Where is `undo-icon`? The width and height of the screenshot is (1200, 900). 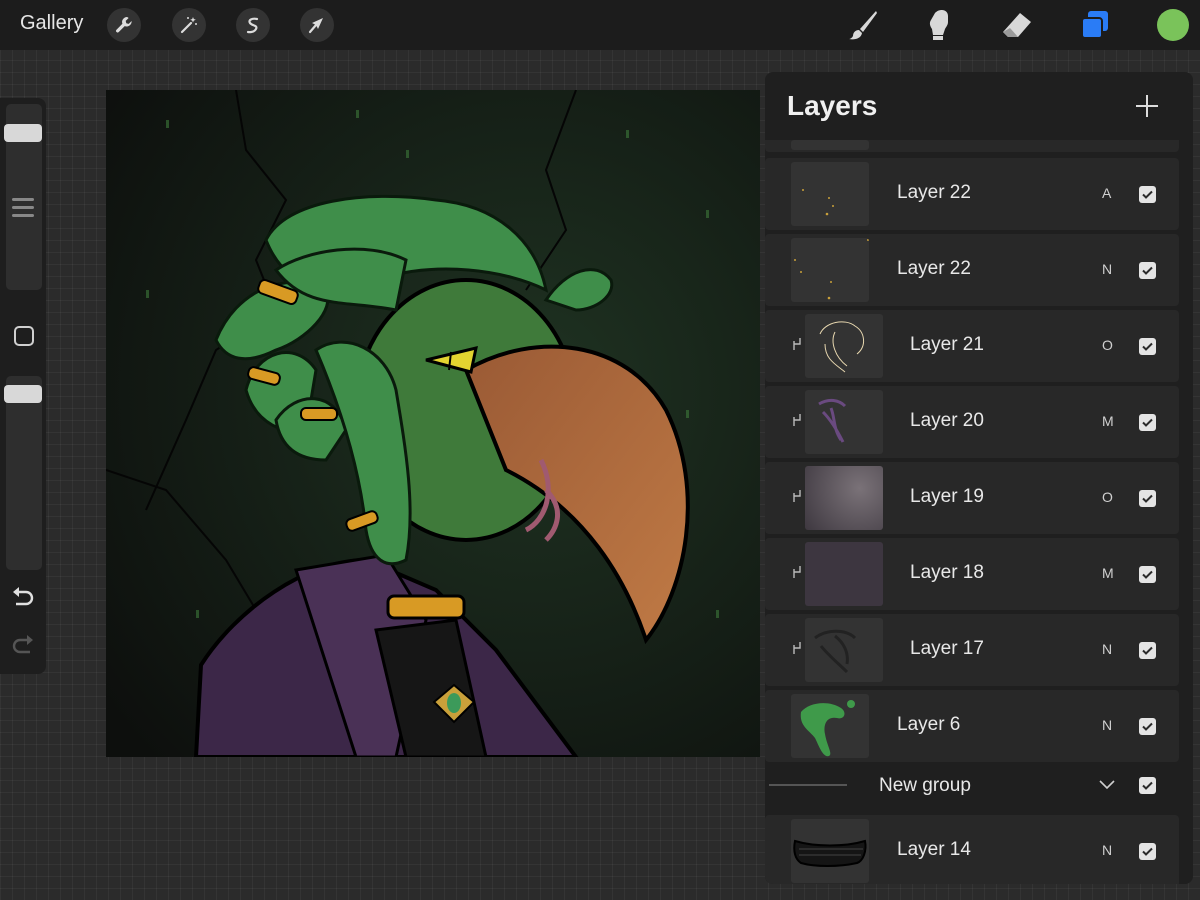 undo-icon is located at coordinates (23, 598).